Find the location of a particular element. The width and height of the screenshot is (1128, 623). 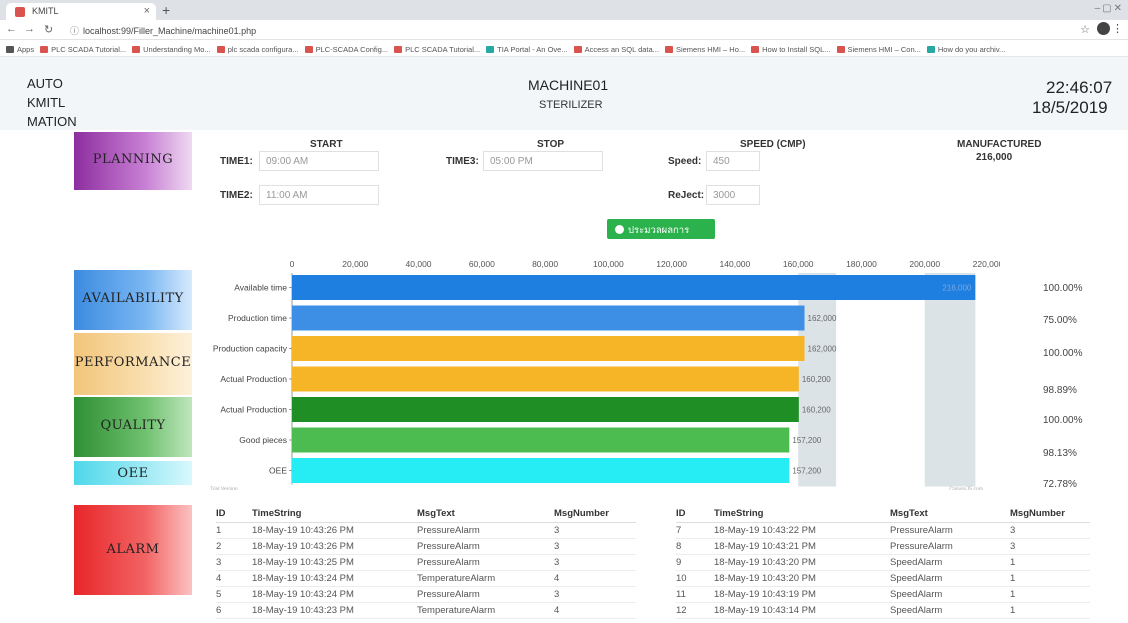

time2-field: 11:00 AM is located at coordinates (319, 195).